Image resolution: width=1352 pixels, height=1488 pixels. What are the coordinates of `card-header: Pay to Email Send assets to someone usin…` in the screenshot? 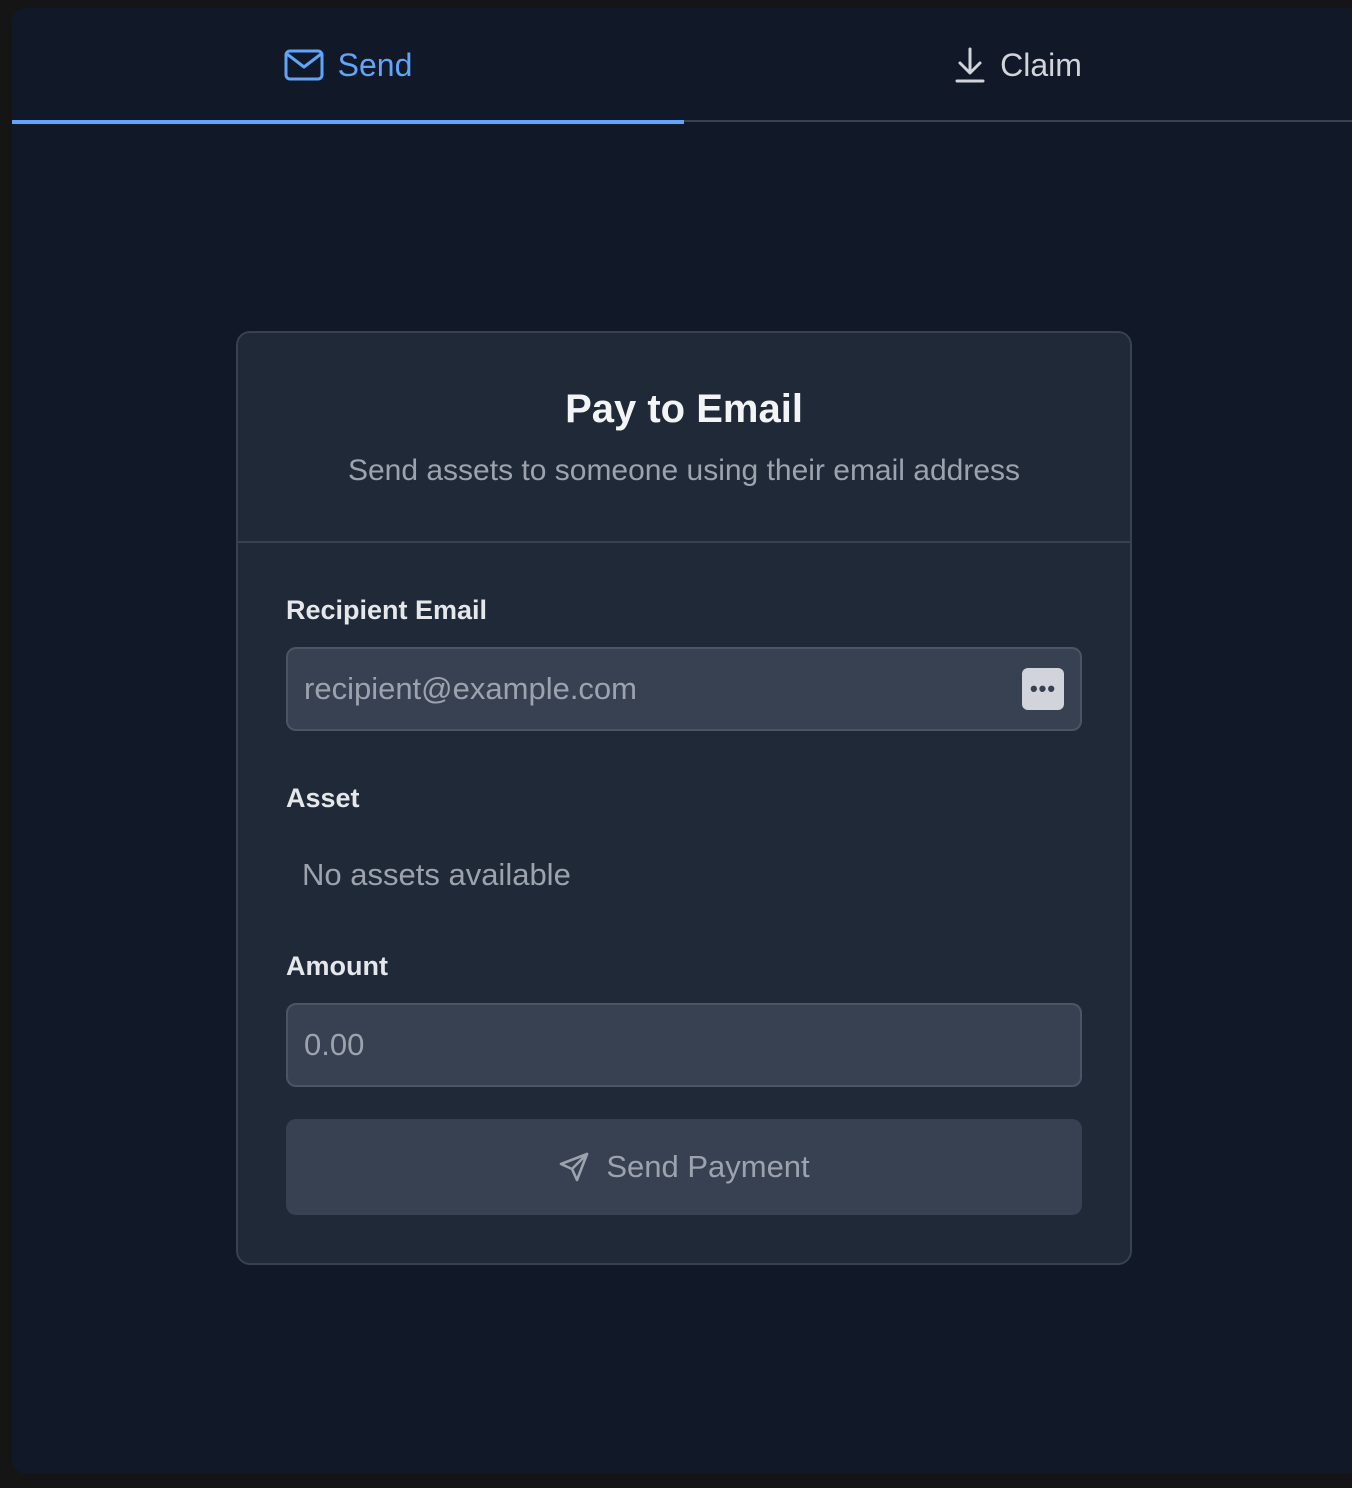 It's located at (684, 438).